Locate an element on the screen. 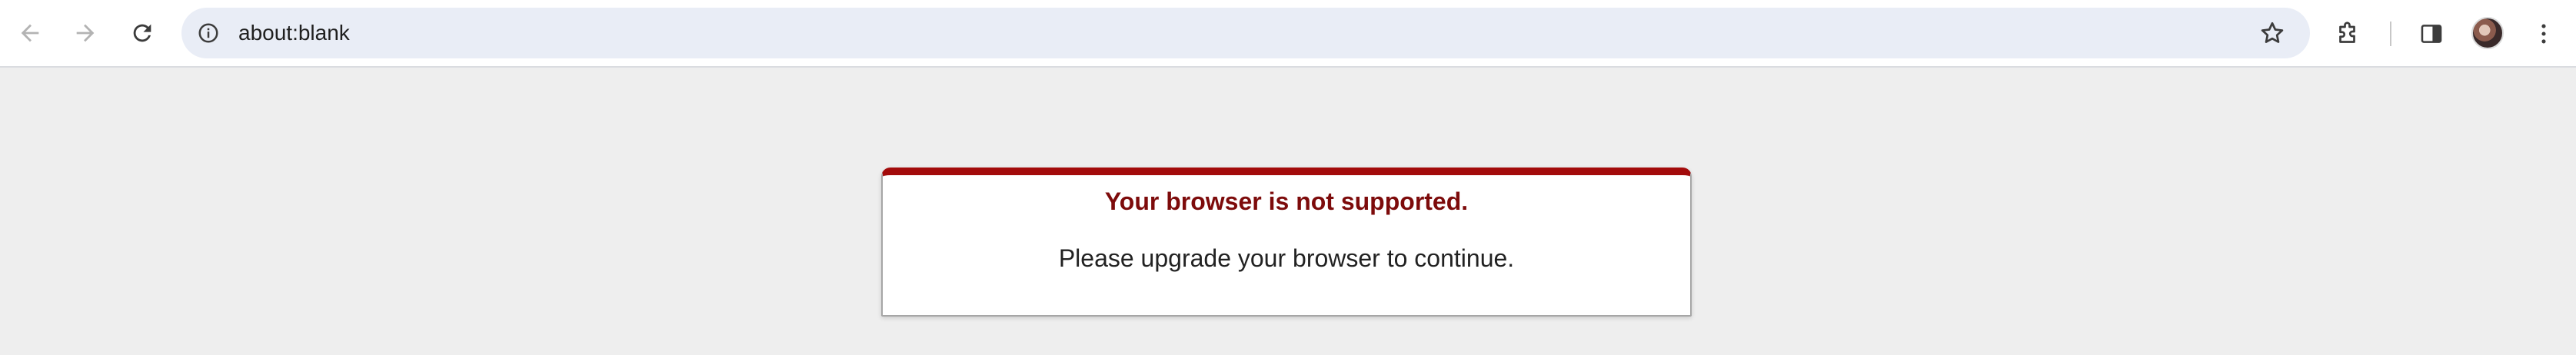 Image resolution: width=2576 pixels, height=355 pixels. back-icon is located at coordinates (30, 33).